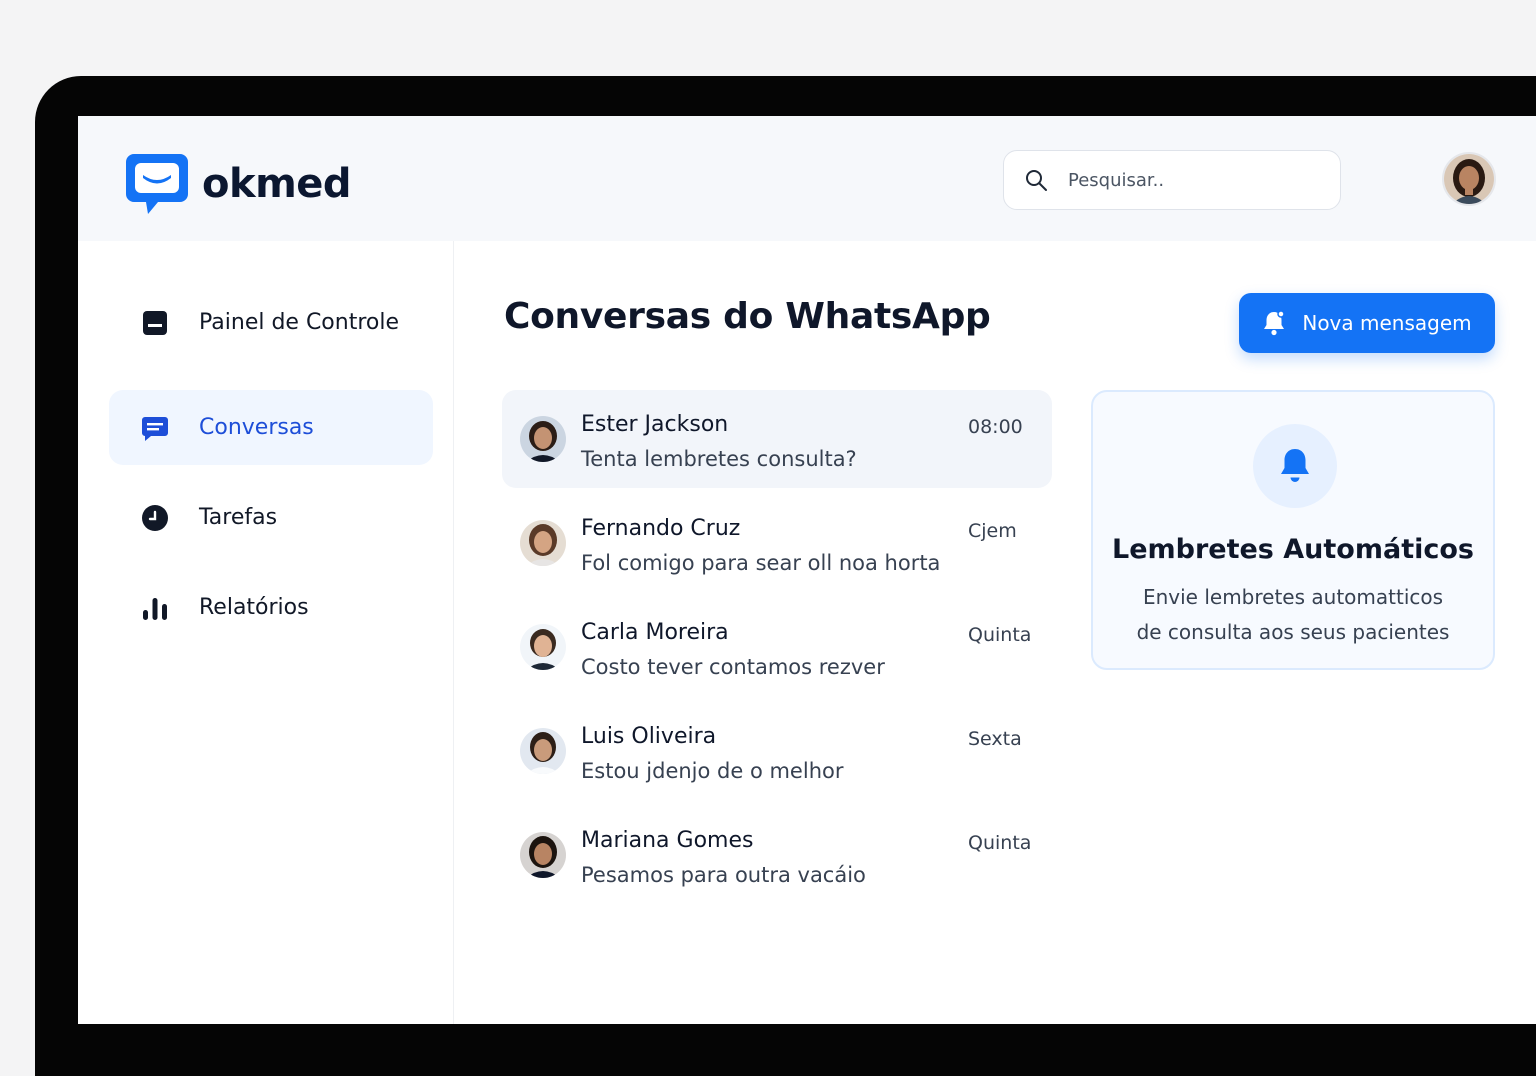  Describe the element at coordinates (667, 840) in the screenshot. I see `contact-name: Mariana Gomes` at that location.